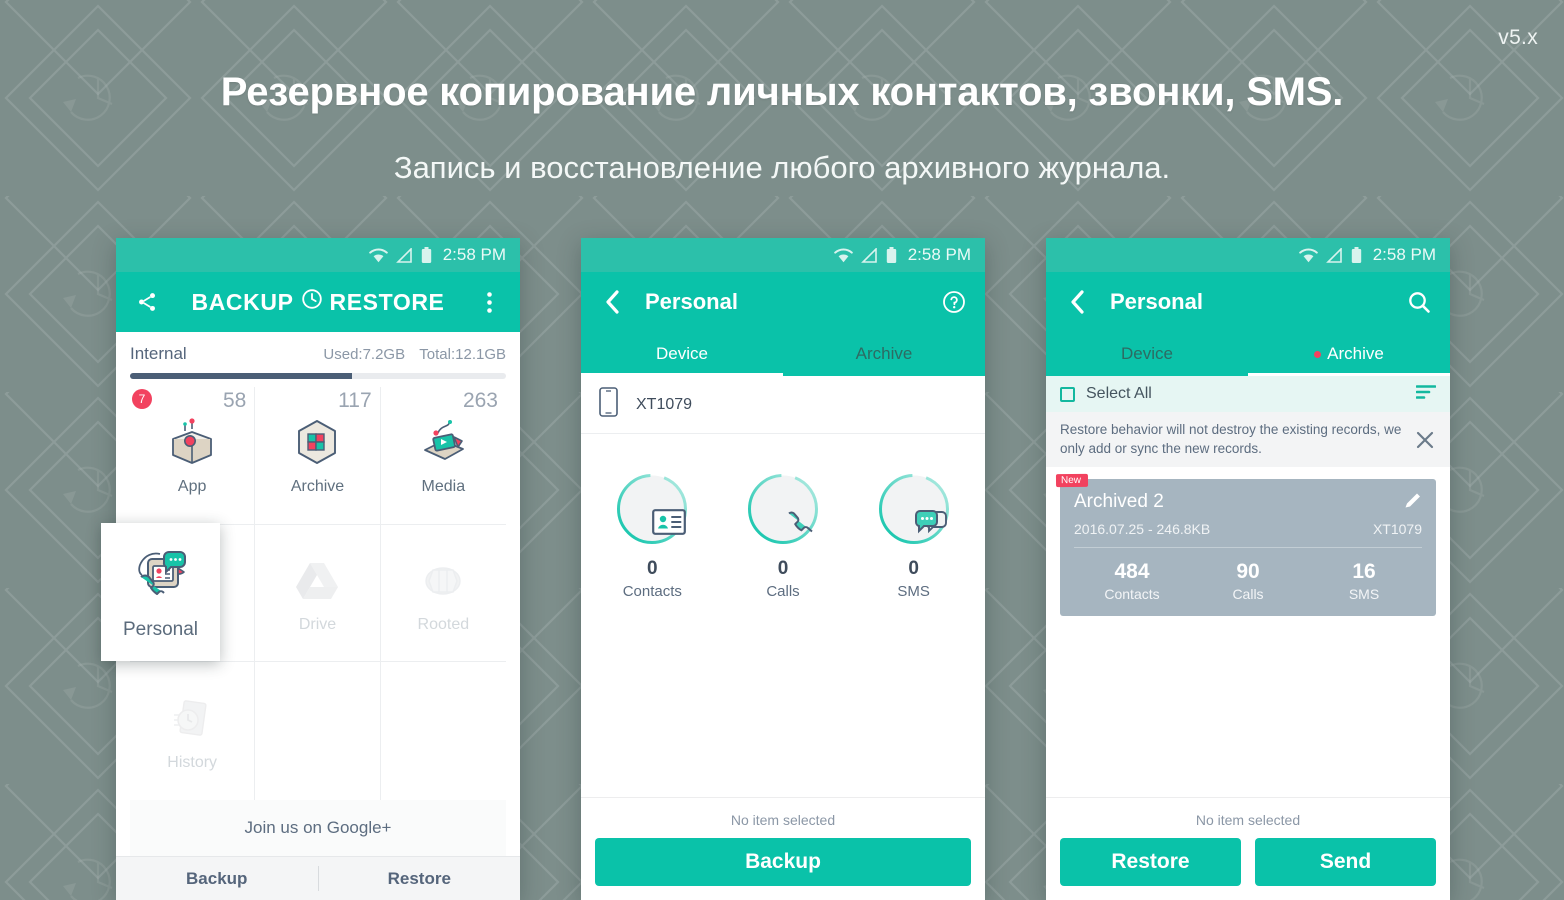 The image size is (1564, 900). Describe the element at coordinates (1364, 572) in the screenshot. I see `archive-stat-sms-value: 16` at that location.